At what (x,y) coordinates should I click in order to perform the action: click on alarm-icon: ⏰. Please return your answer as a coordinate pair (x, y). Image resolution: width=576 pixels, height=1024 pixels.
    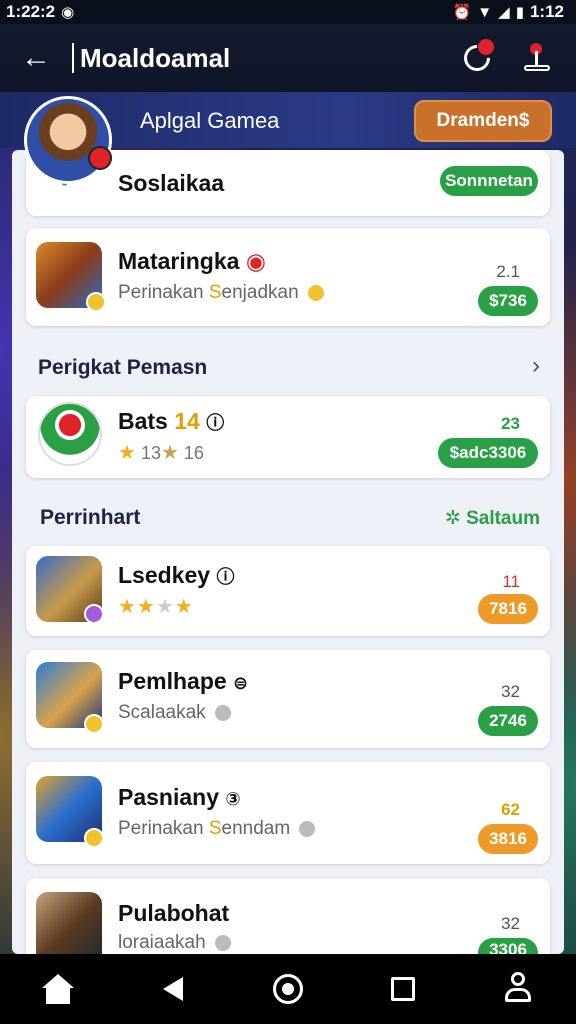
    Looking at the image, I should click on (462, 12).